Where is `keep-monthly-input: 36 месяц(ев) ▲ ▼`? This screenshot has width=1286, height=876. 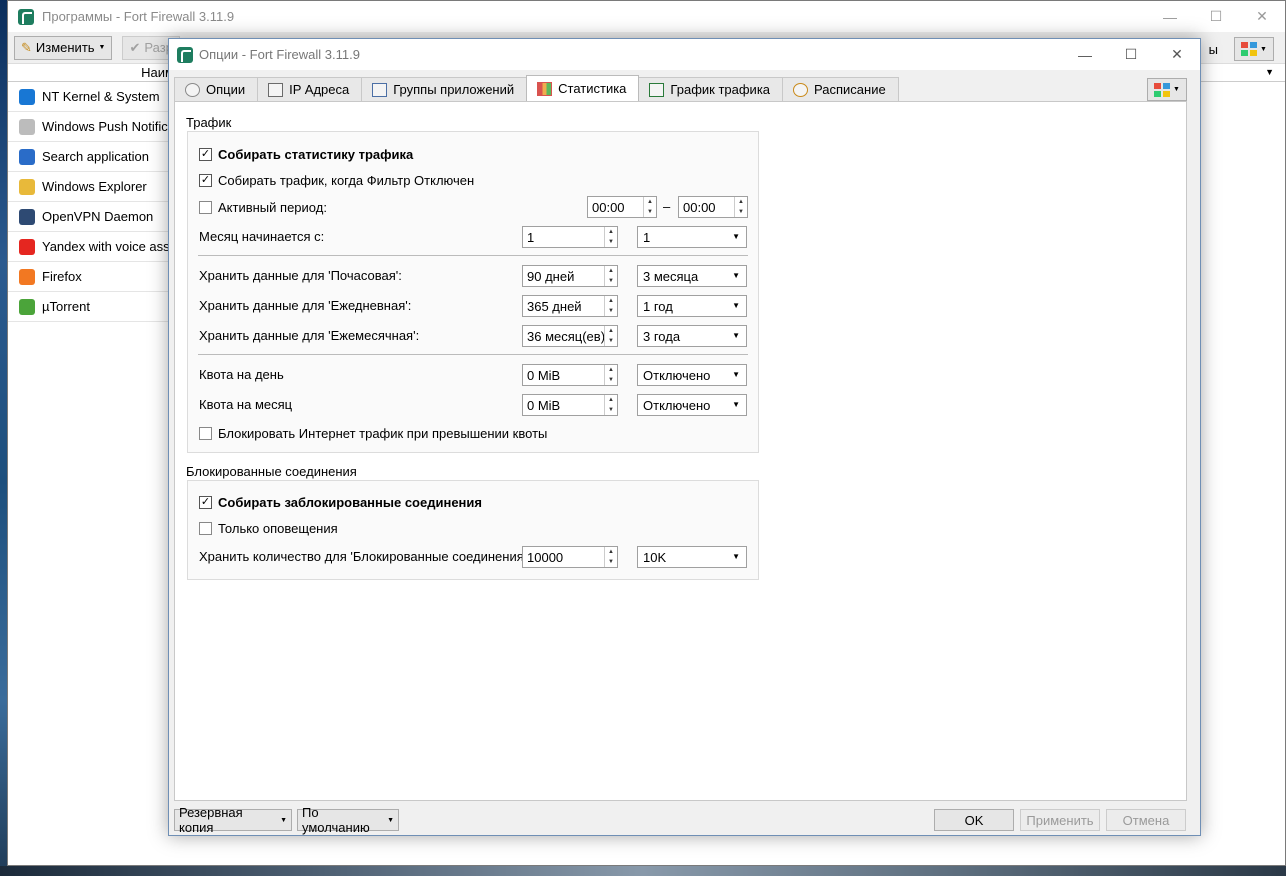
keep-monthly-input: 36 месяц(ев) ▲ ▼ is located at coordinates (570, 336).